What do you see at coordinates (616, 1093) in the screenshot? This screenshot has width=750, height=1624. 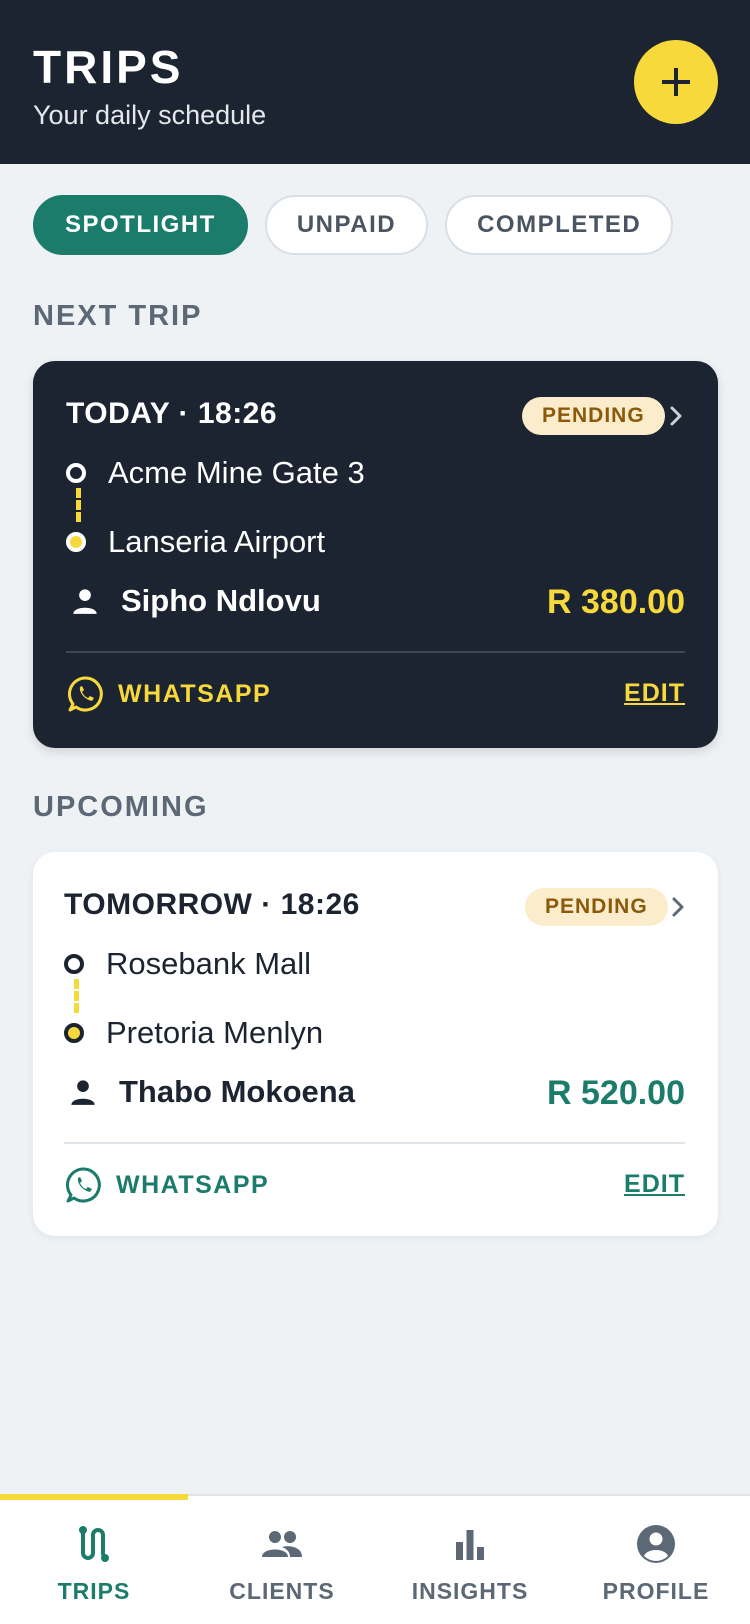 I see `trip-price: R 520.00` at bounding box center [616, 1093].